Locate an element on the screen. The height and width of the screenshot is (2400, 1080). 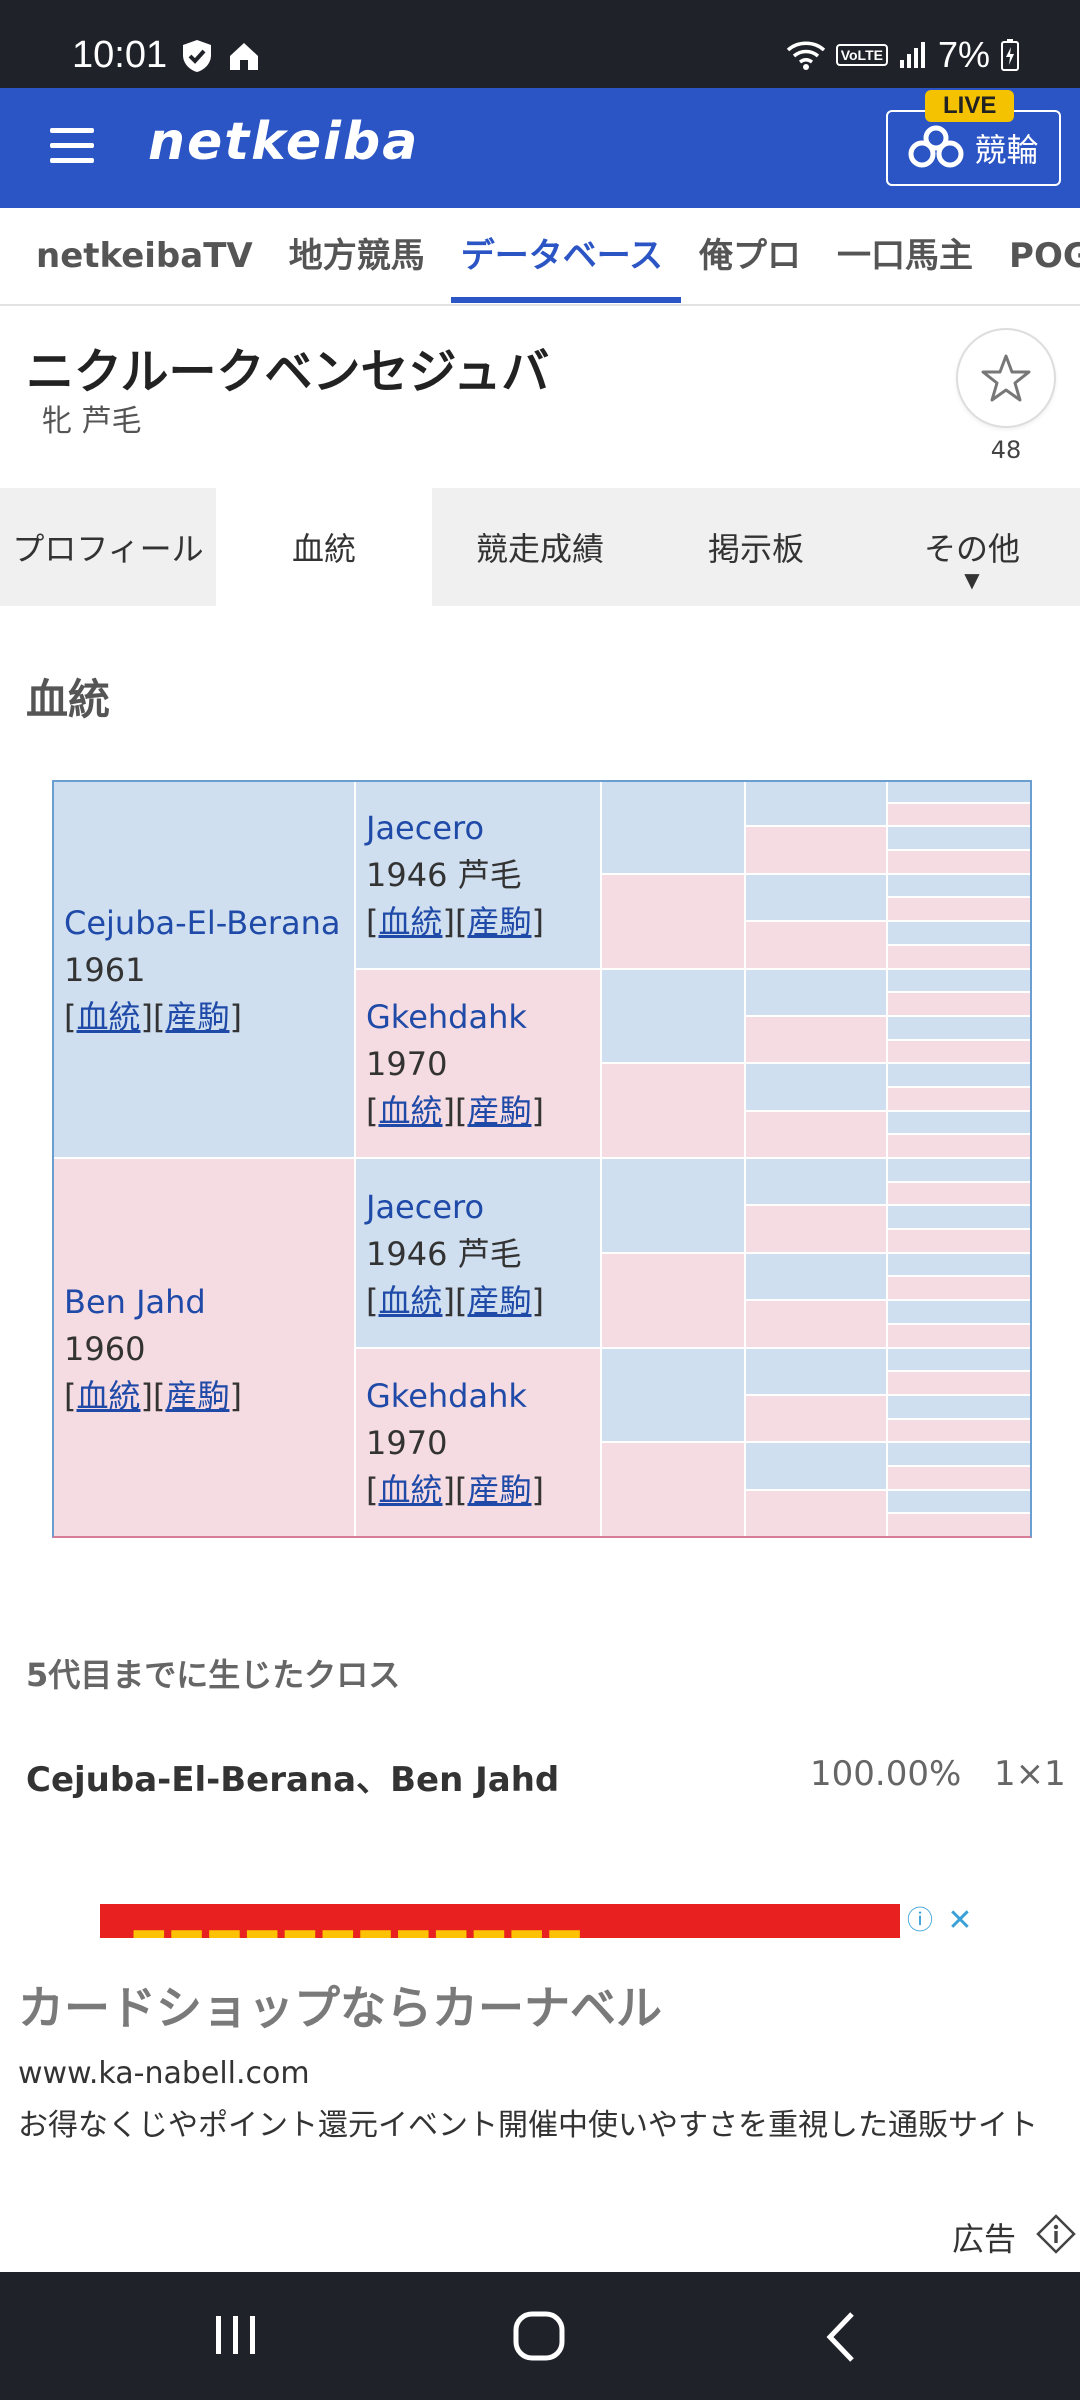
cross-percent: 100.00% is located at coordinates (886, 1774).